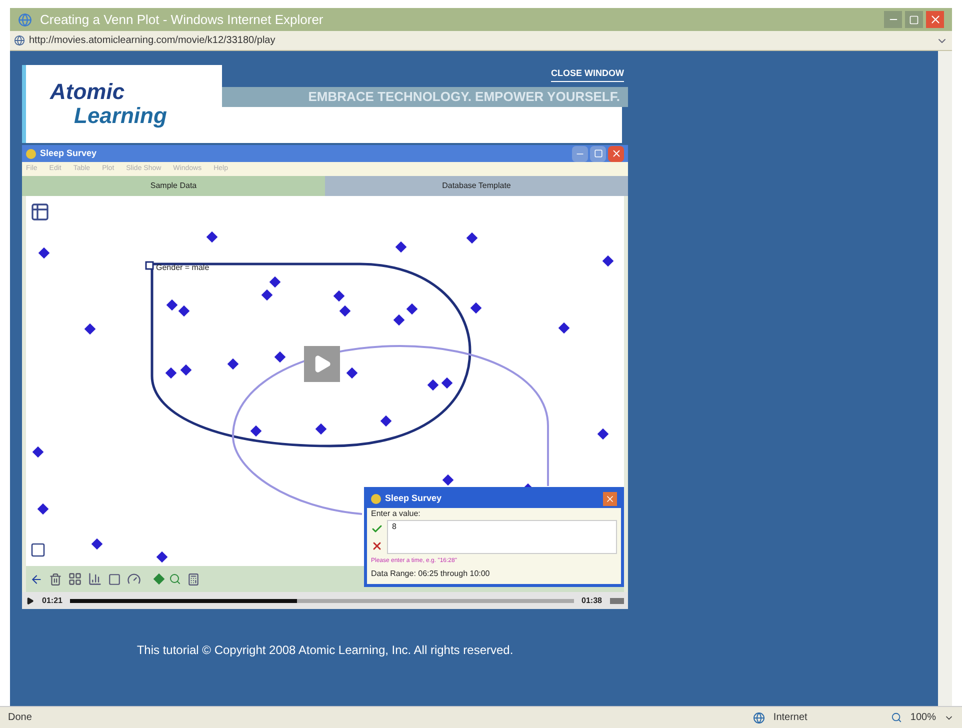 Image resolution: width=962 pixels, height=728 pixels. What do you see at coordinates (396, 514) in the screenshot?
I see `prompt-label: Enter a value:` at bounding box center [396, 514].